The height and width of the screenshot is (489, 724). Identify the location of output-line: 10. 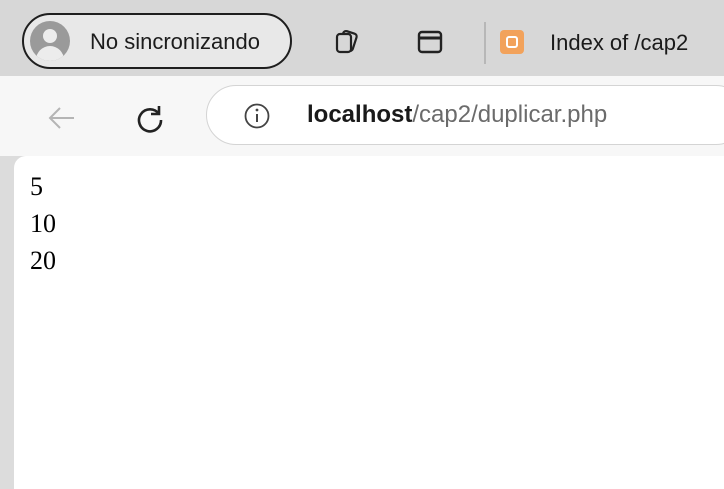
(43, 223).